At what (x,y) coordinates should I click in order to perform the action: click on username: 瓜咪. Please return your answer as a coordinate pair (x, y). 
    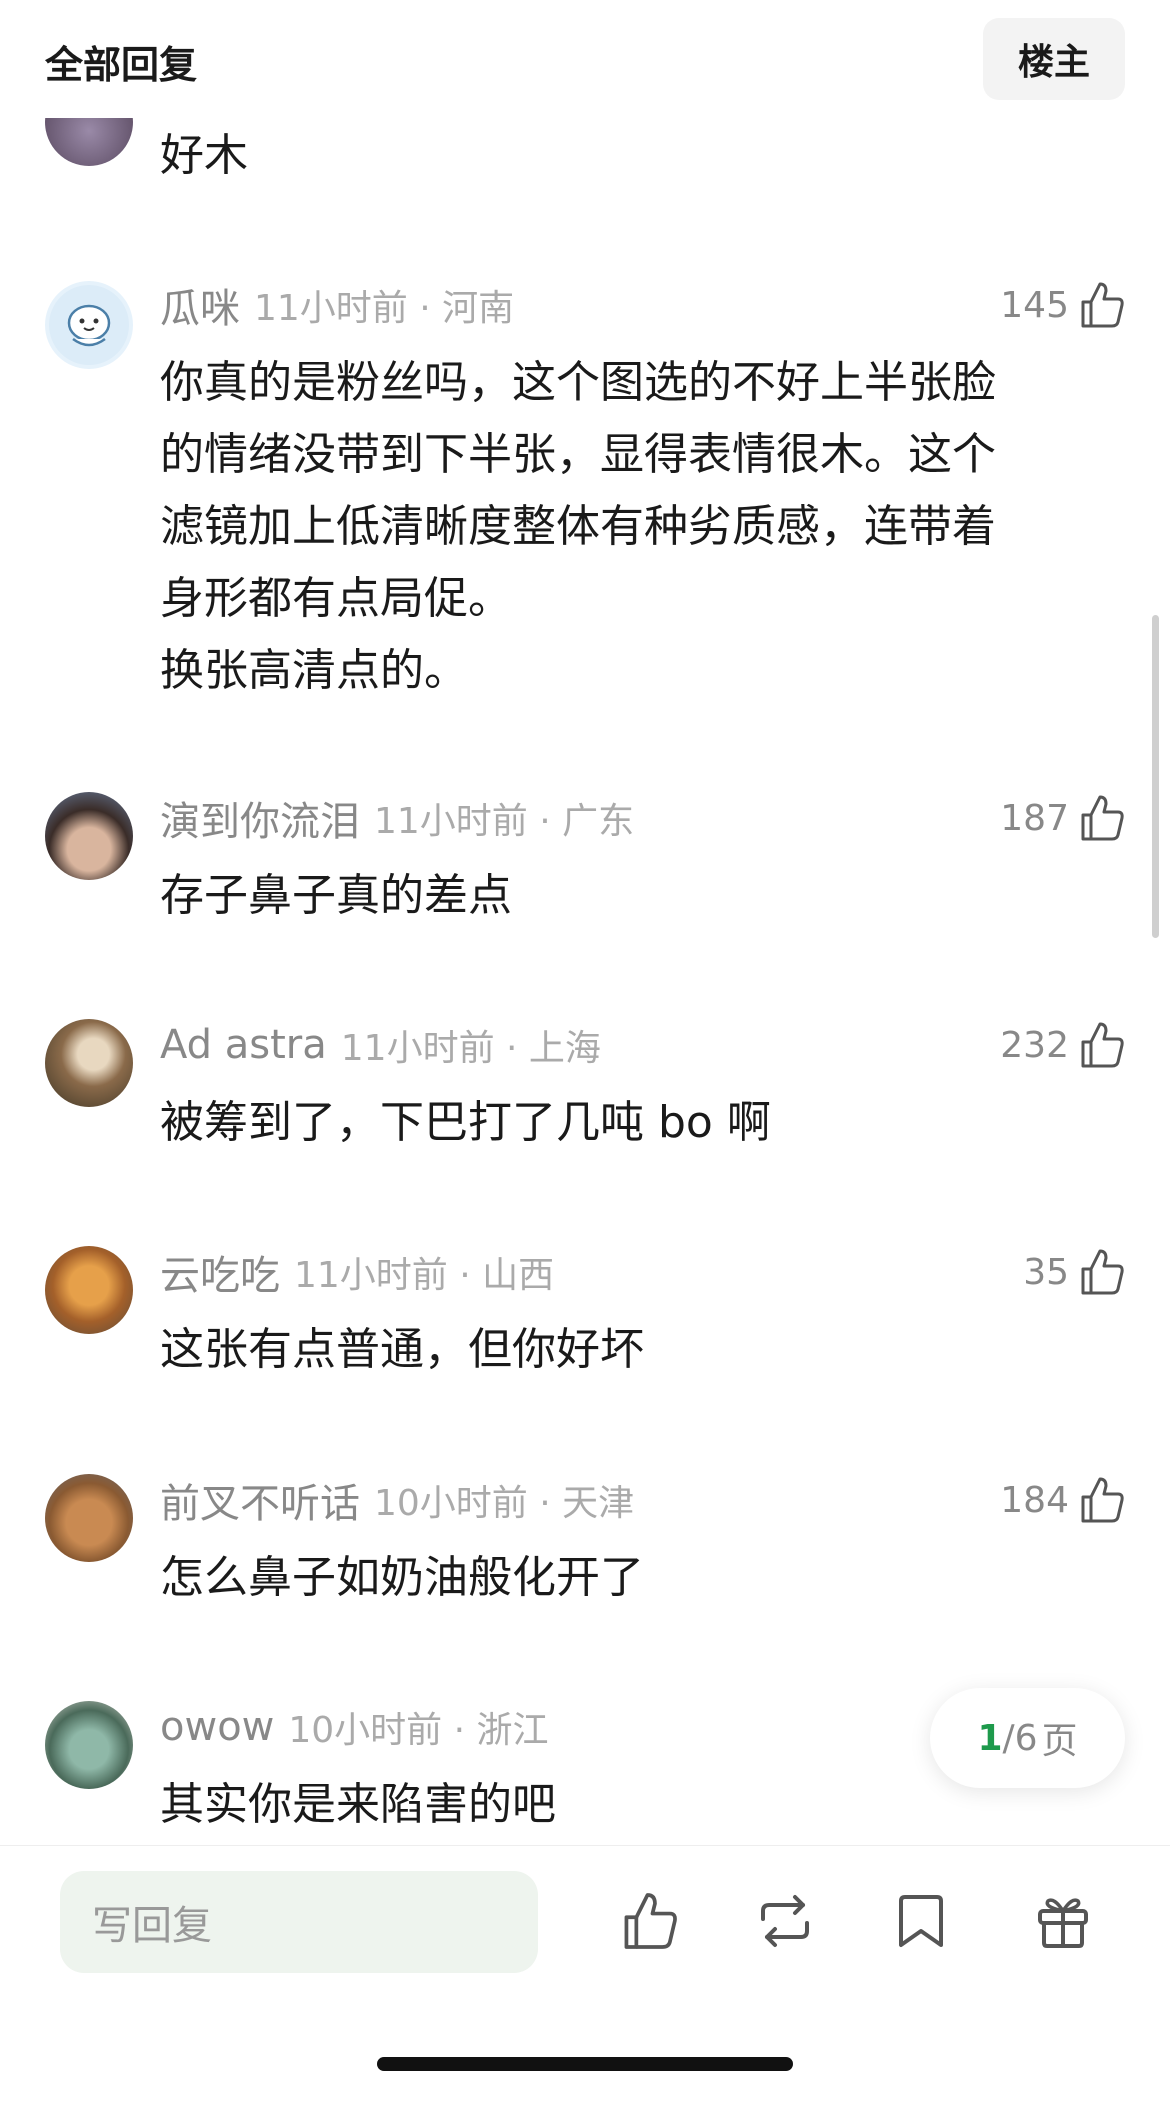
    Looking at the image, I should click on (200, 305).